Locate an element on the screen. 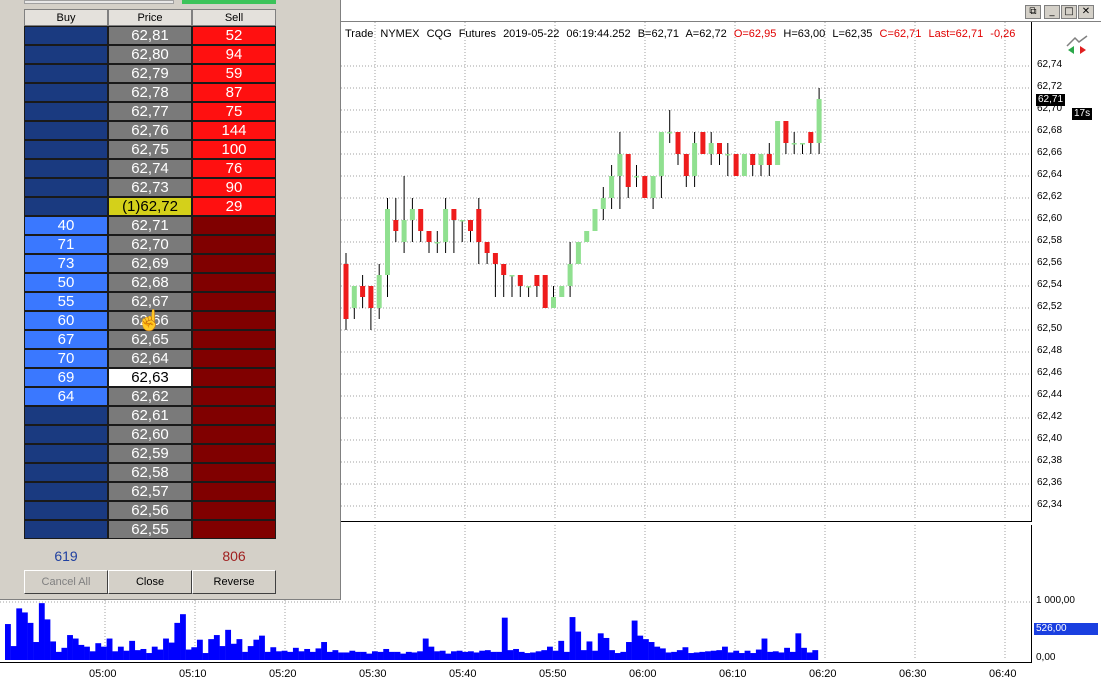  dom-price-cell: 62,73 is located at coordinates (150, 187).